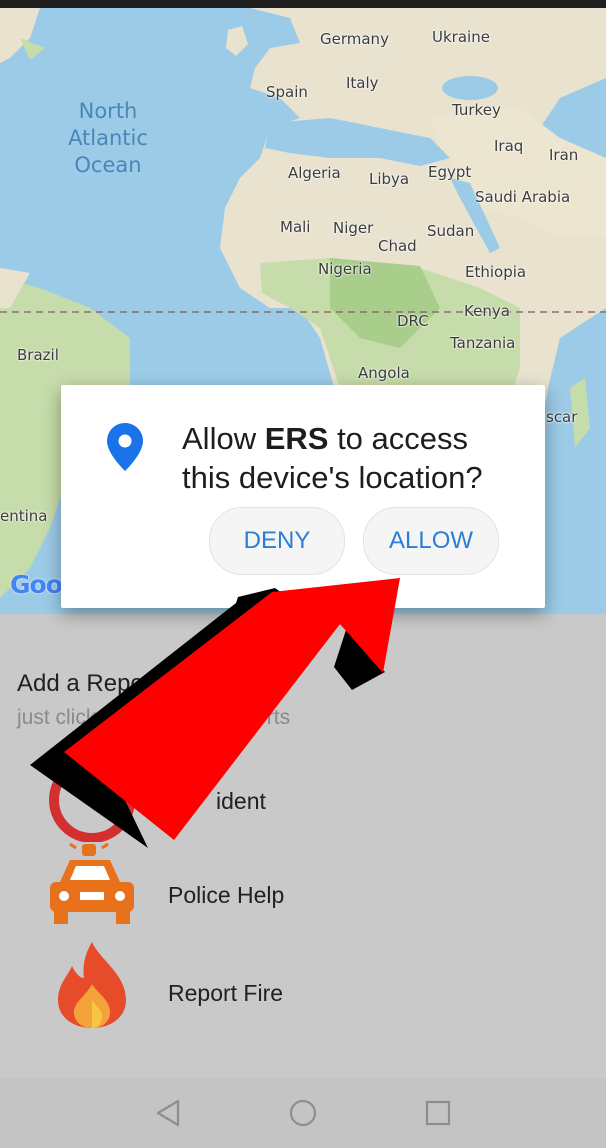 The height and width of the screenshot is (1148, 606). I want to click on allow-button: ALLOW, so click(431, 541).